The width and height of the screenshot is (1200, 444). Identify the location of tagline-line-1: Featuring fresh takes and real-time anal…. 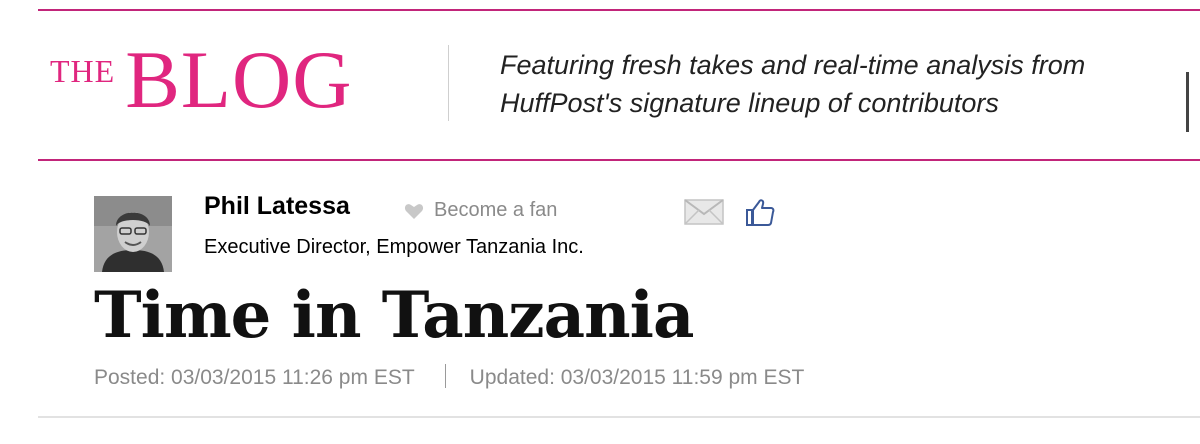
(793, 65).